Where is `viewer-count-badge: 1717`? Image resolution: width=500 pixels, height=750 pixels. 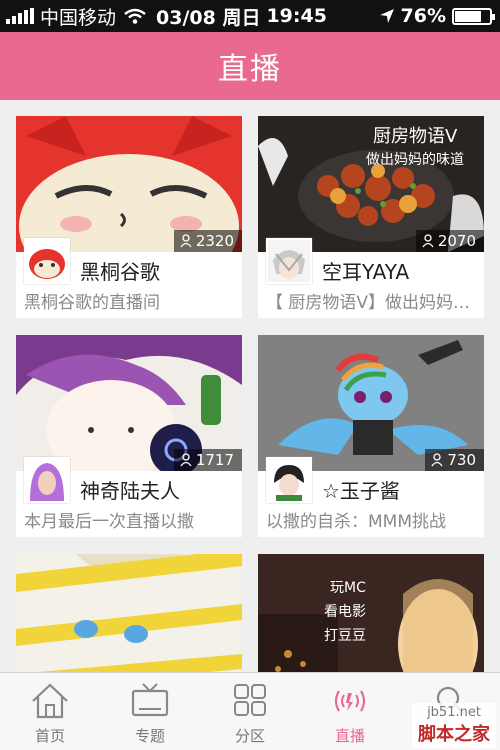 viewer-count-badge: 1717 is located at coordinates (207, 460).